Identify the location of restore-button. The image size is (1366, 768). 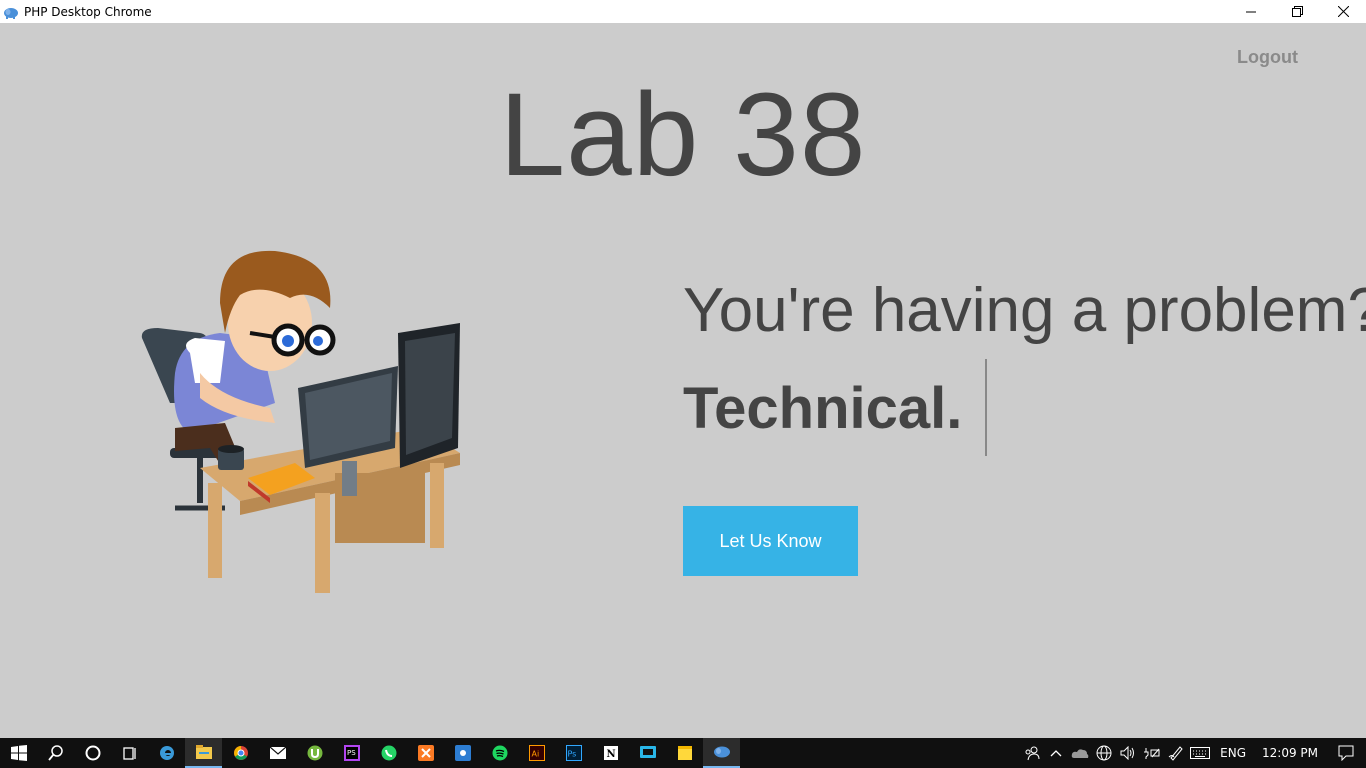
(1297, 11).